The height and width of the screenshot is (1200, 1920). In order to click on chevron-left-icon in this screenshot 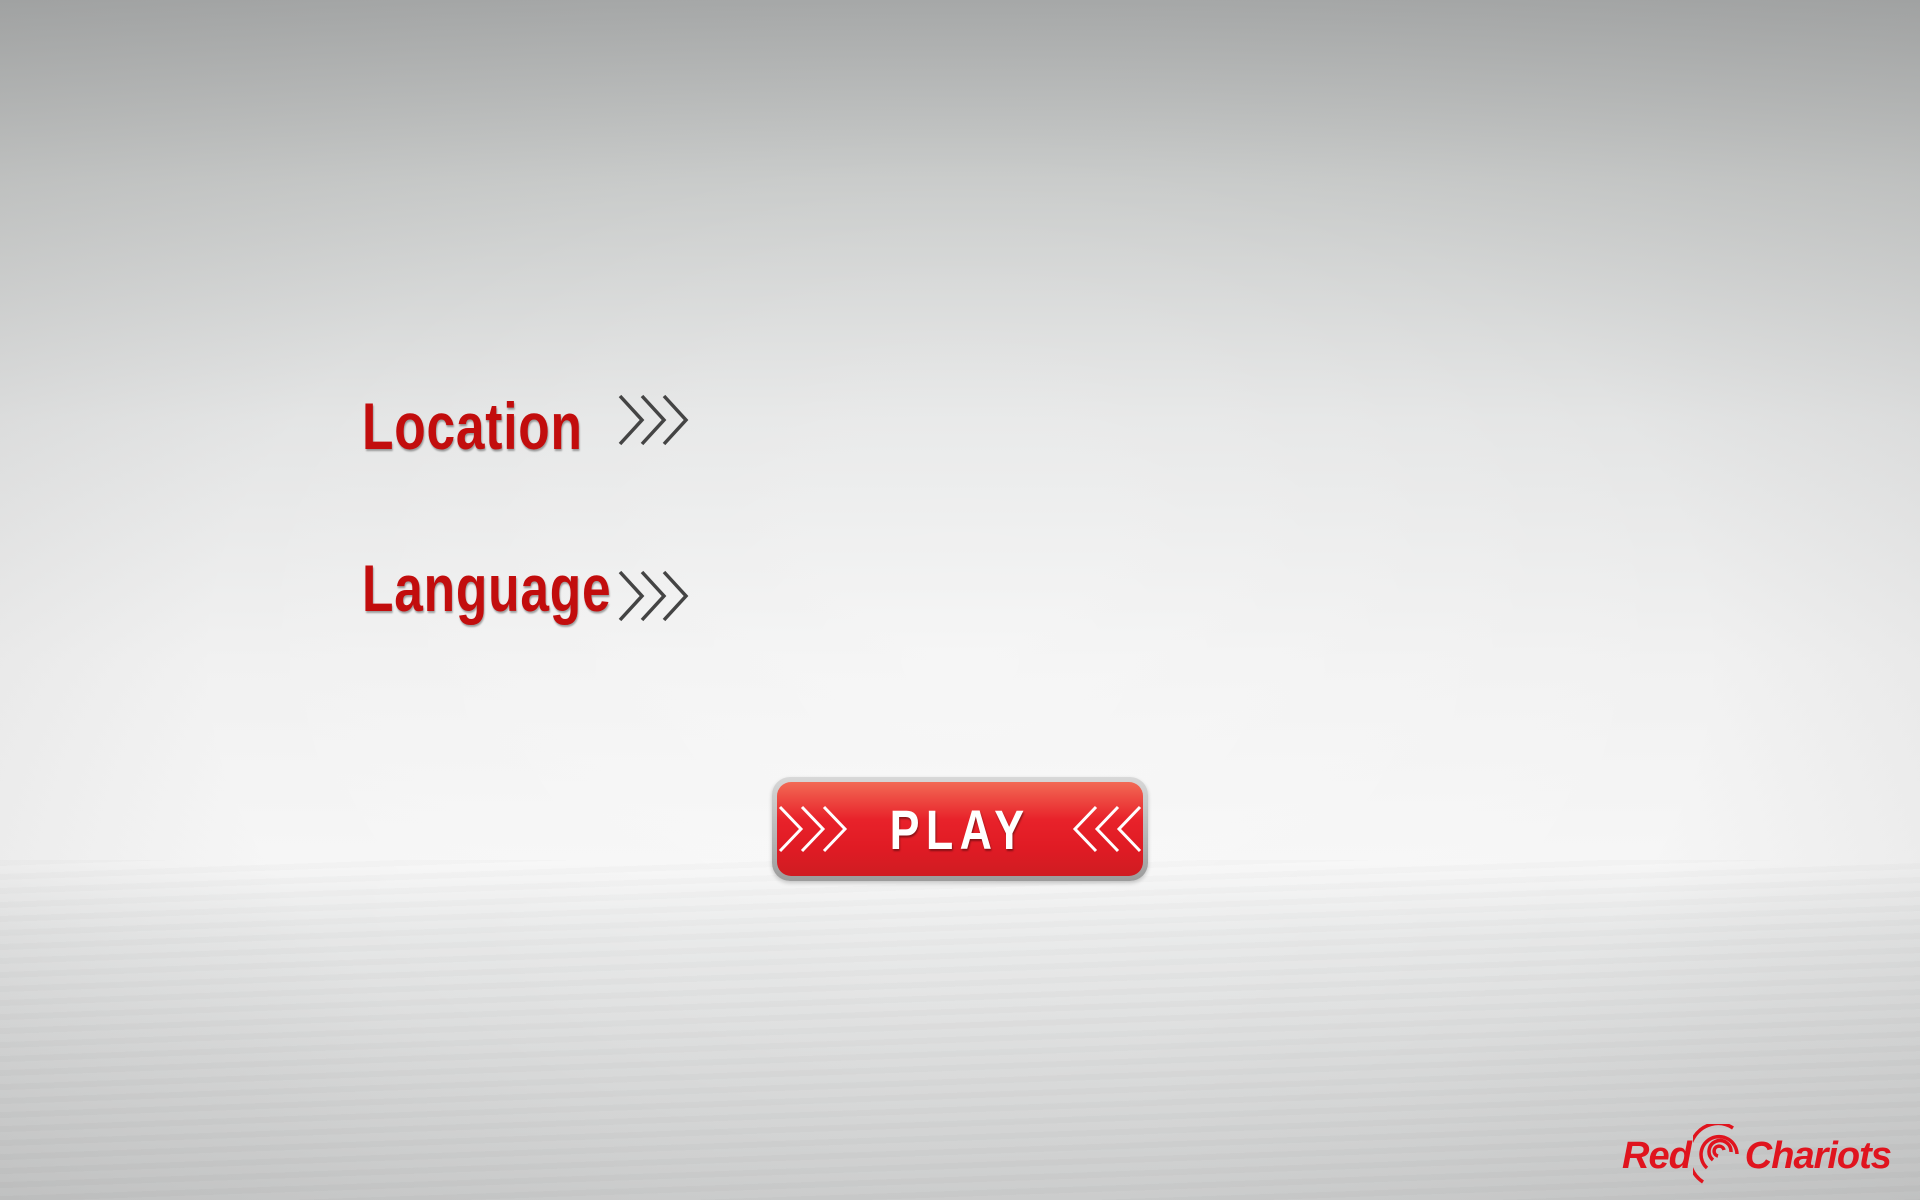, I will do `click(1107, 829)`.